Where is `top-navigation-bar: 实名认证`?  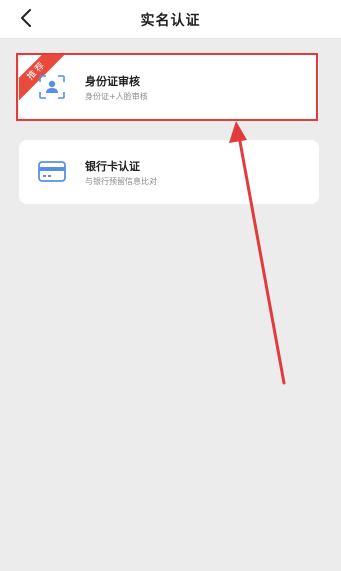 top-navigation-bar: 实名认证 is located at coordinates (170, 19).